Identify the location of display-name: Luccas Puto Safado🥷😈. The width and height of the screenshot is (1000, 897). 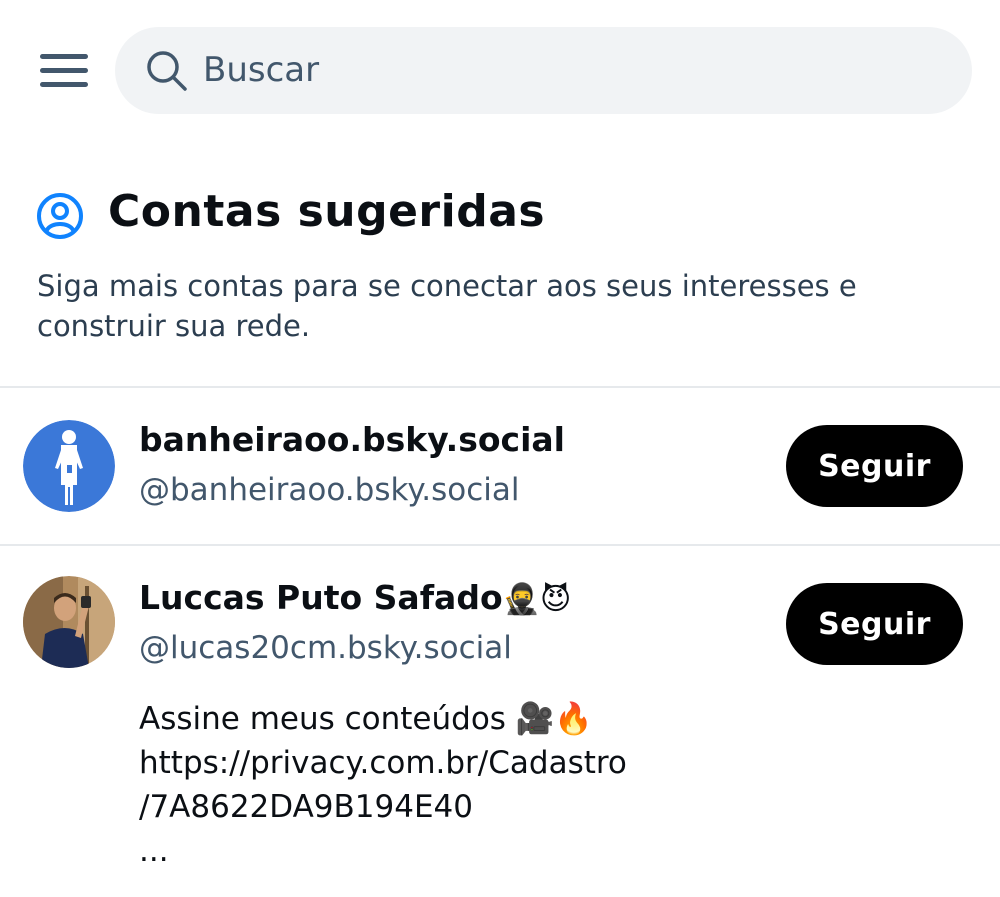
(355, 597).